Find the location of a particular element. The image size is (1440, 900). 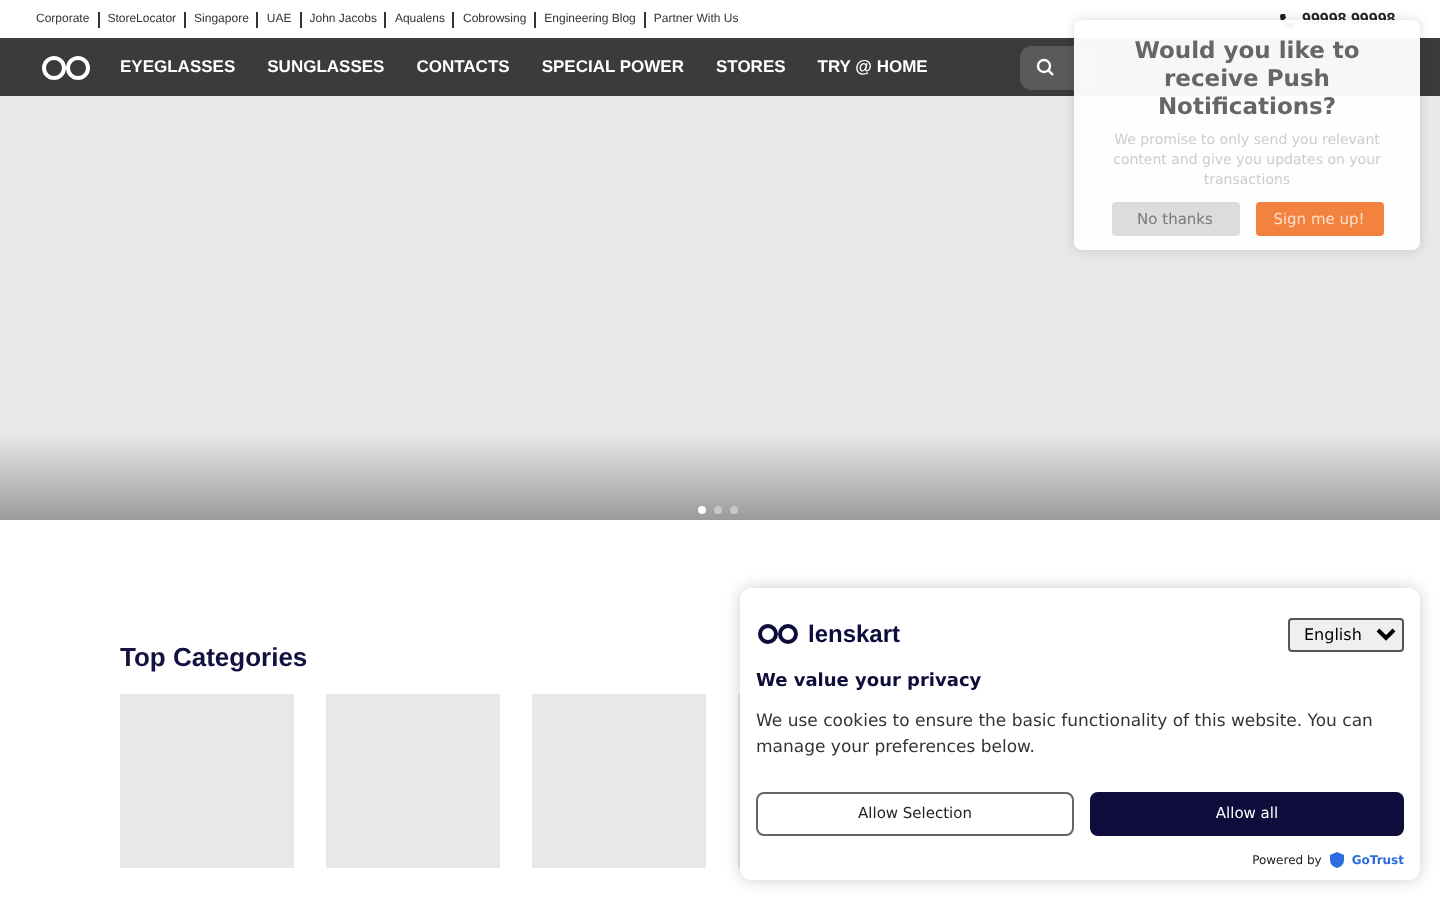

prompt-title: Would you like to receive Push Notifications? is located at coordinates (1247, 78).